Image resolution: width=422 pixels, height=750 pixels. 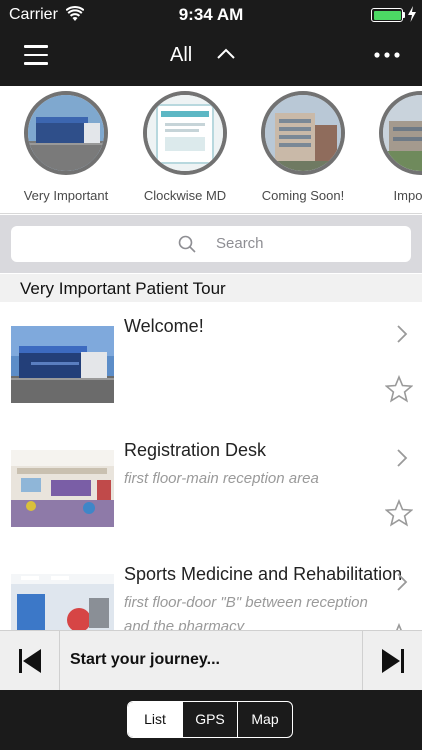 I want to click on skip-forward-icon, so click(x=393, y=661).